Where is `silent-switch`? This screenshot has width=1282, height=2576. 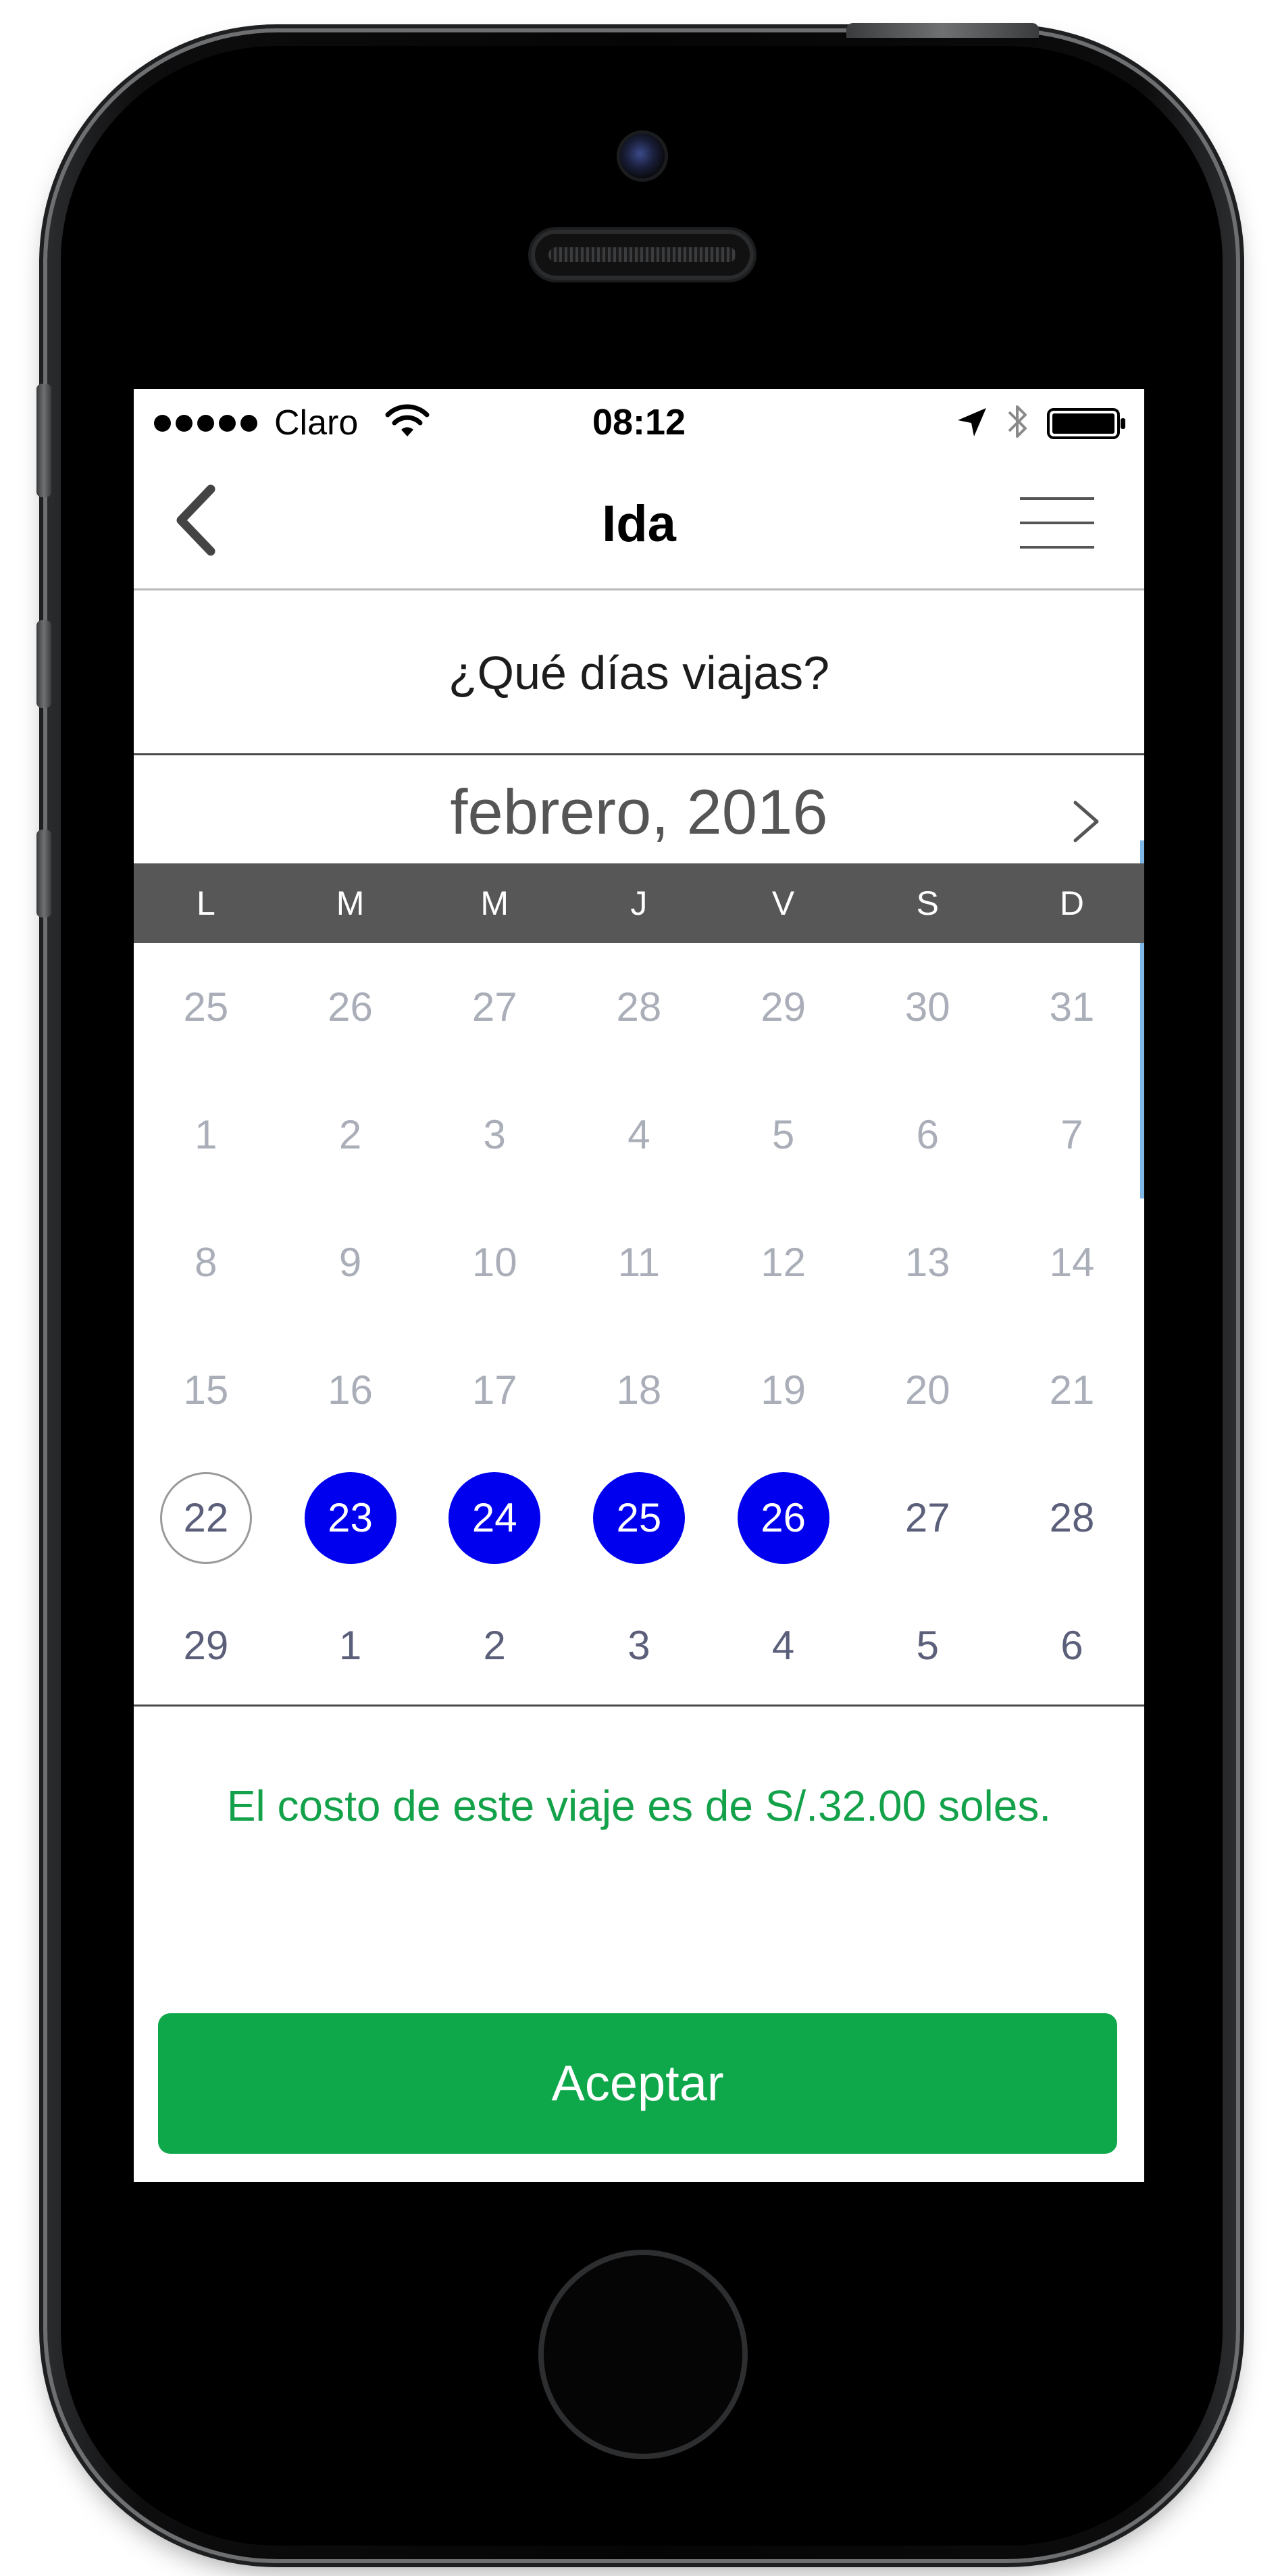
silent-switch is located at coordinates (43, 440).